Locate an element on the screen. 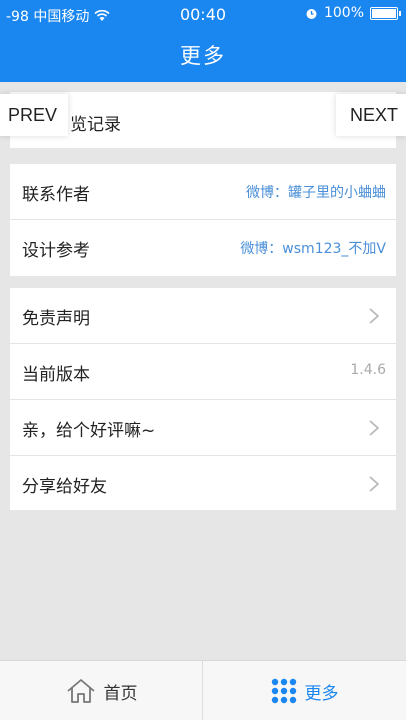 The height and width of the screenshot is (720, 406). status-bar: -98 中国移动 00:40 100% is located at coordinates (203, 15).